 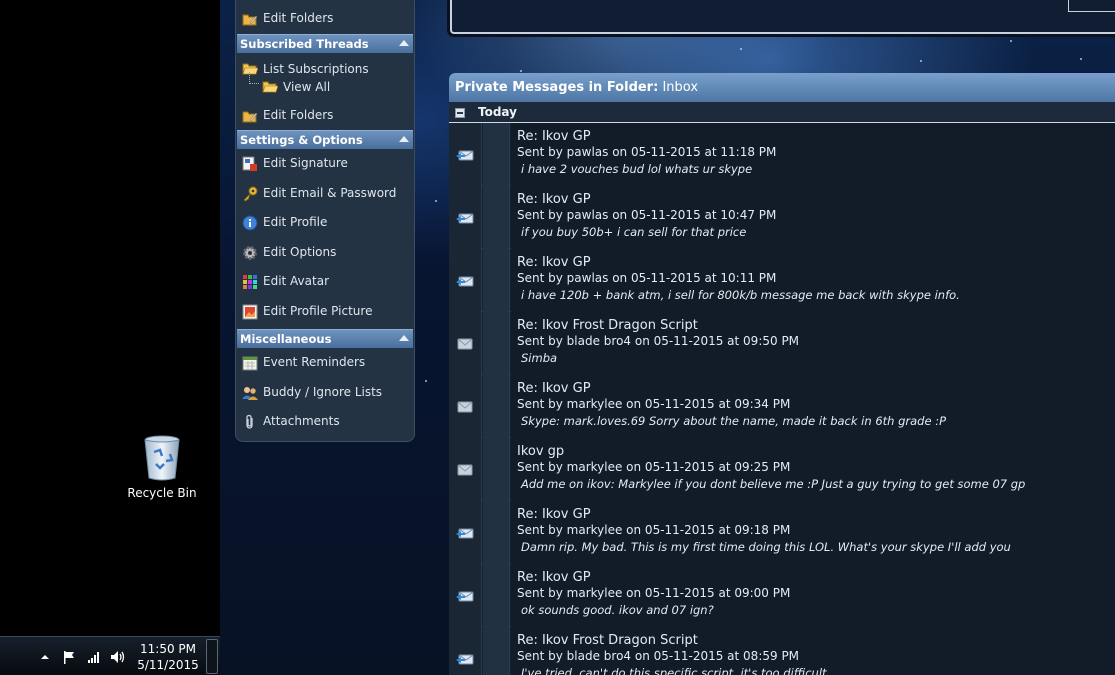 I want to click on pm-header-prefix: Private Messages in Folder:, so click(x=557, y=87).